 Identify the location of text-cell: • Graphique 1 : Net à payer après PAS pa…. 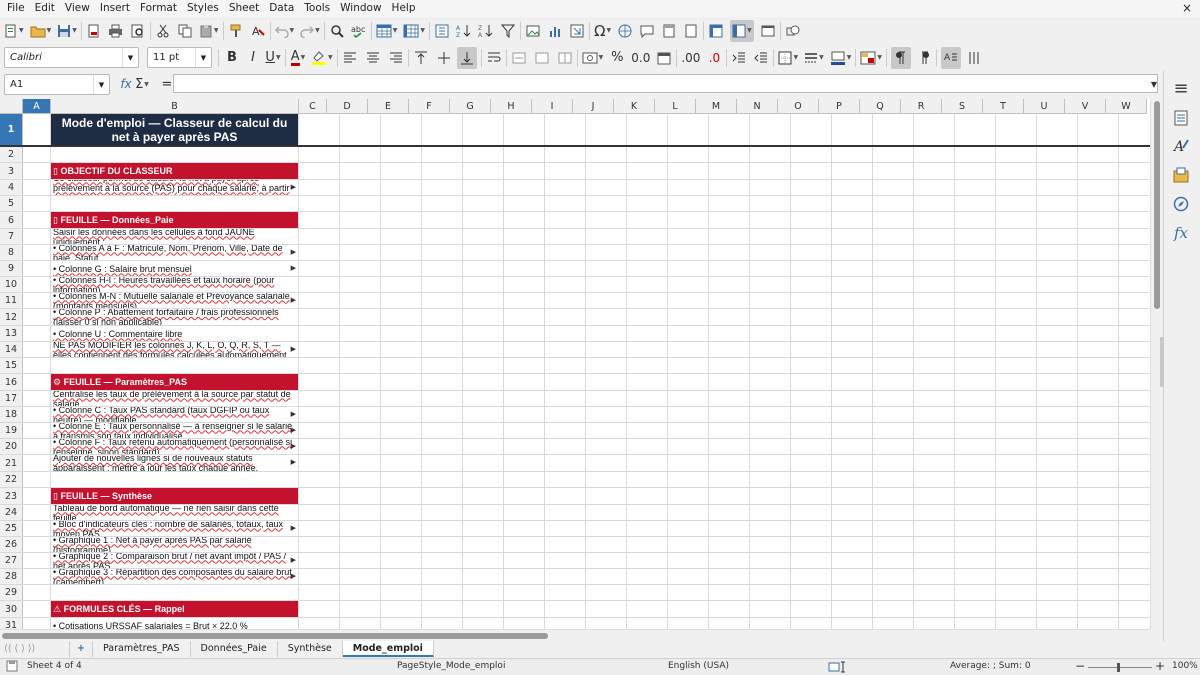
(175, 544).